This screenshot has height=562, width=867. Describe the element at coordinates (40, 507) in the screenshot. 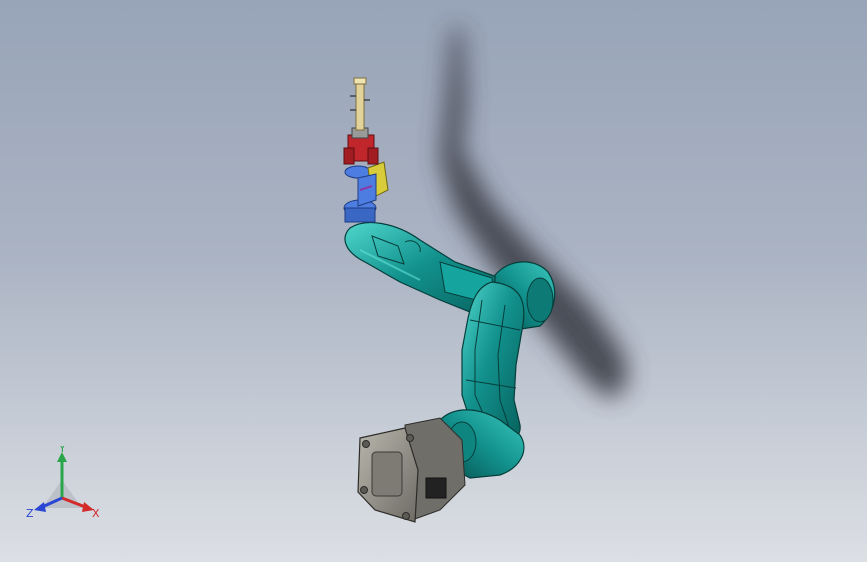

I see `z-axis-arrowhead` at that location.